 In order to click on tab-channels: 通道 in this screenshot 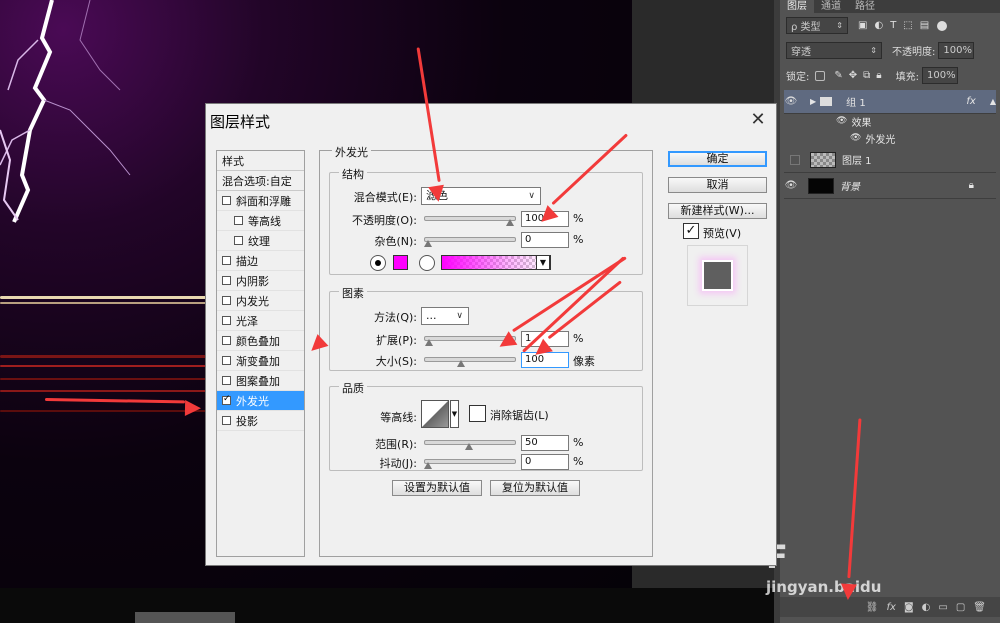, I will do `click(831, 6)`.